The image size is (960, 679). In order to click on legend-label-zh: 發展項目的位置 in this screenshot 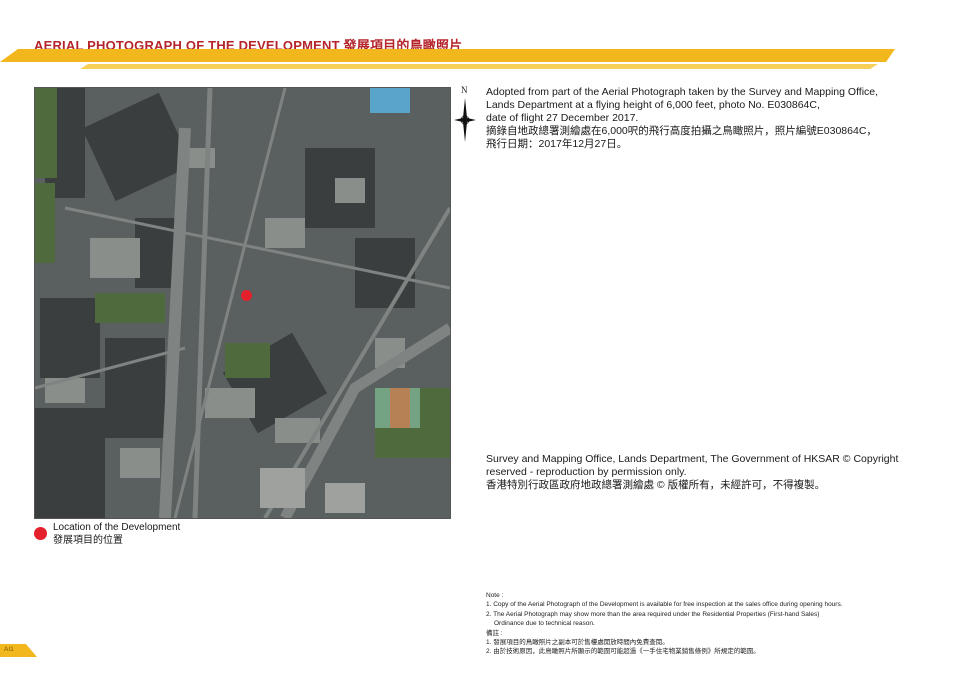, I will do `click(88, 540)`.